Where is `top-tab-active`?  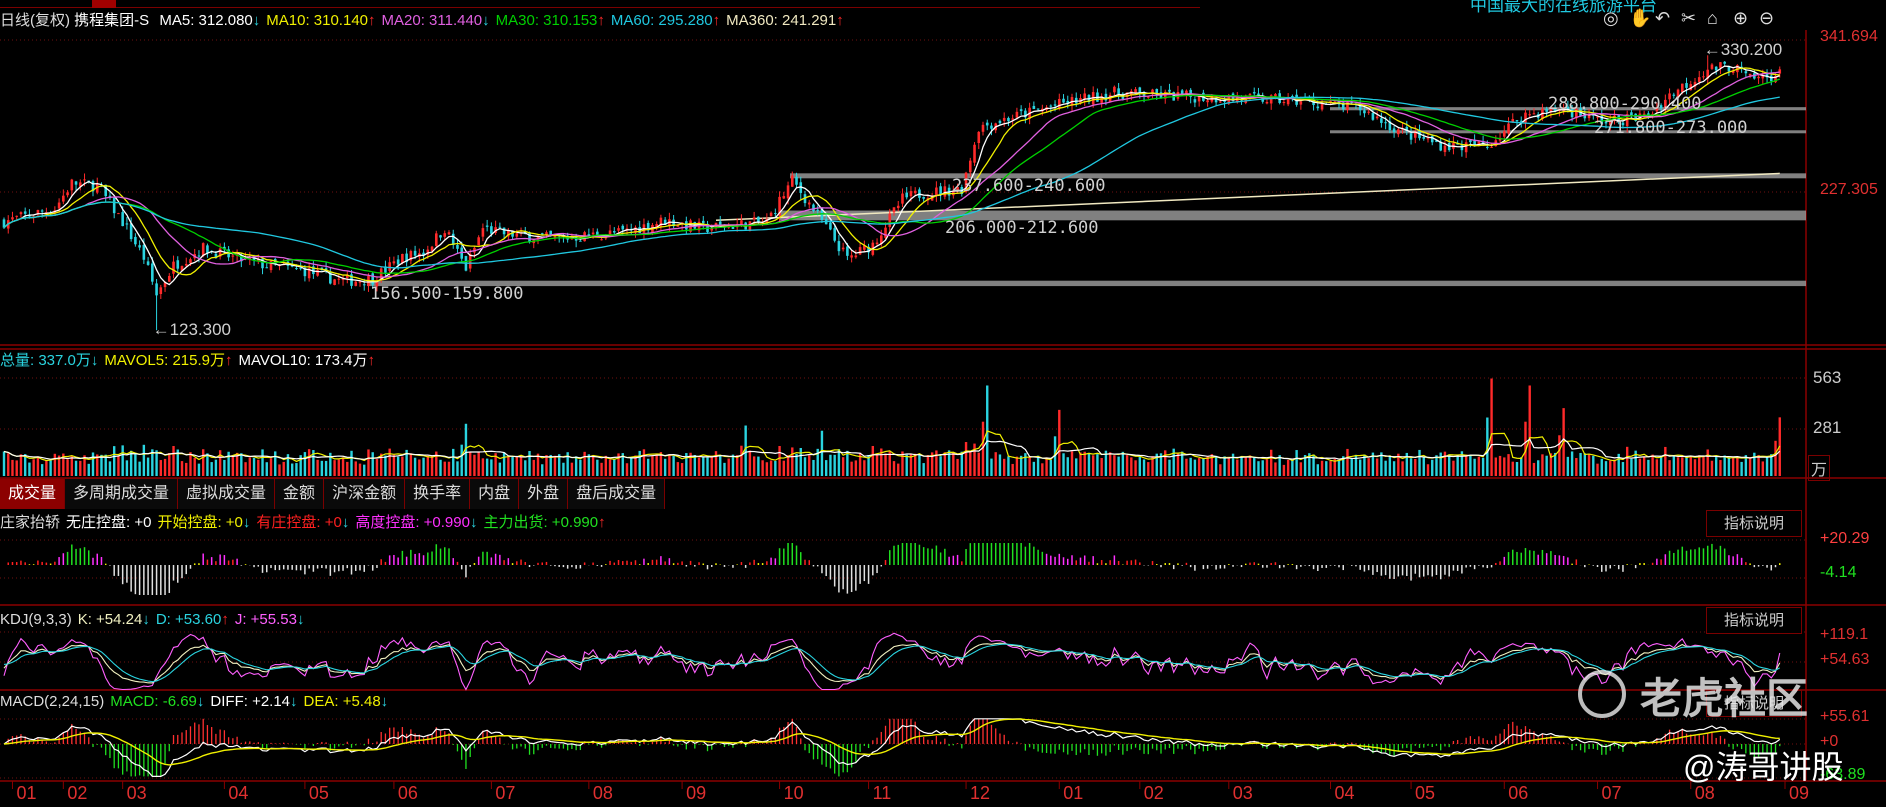
top-tab-active is located at coordinates (104, 4).